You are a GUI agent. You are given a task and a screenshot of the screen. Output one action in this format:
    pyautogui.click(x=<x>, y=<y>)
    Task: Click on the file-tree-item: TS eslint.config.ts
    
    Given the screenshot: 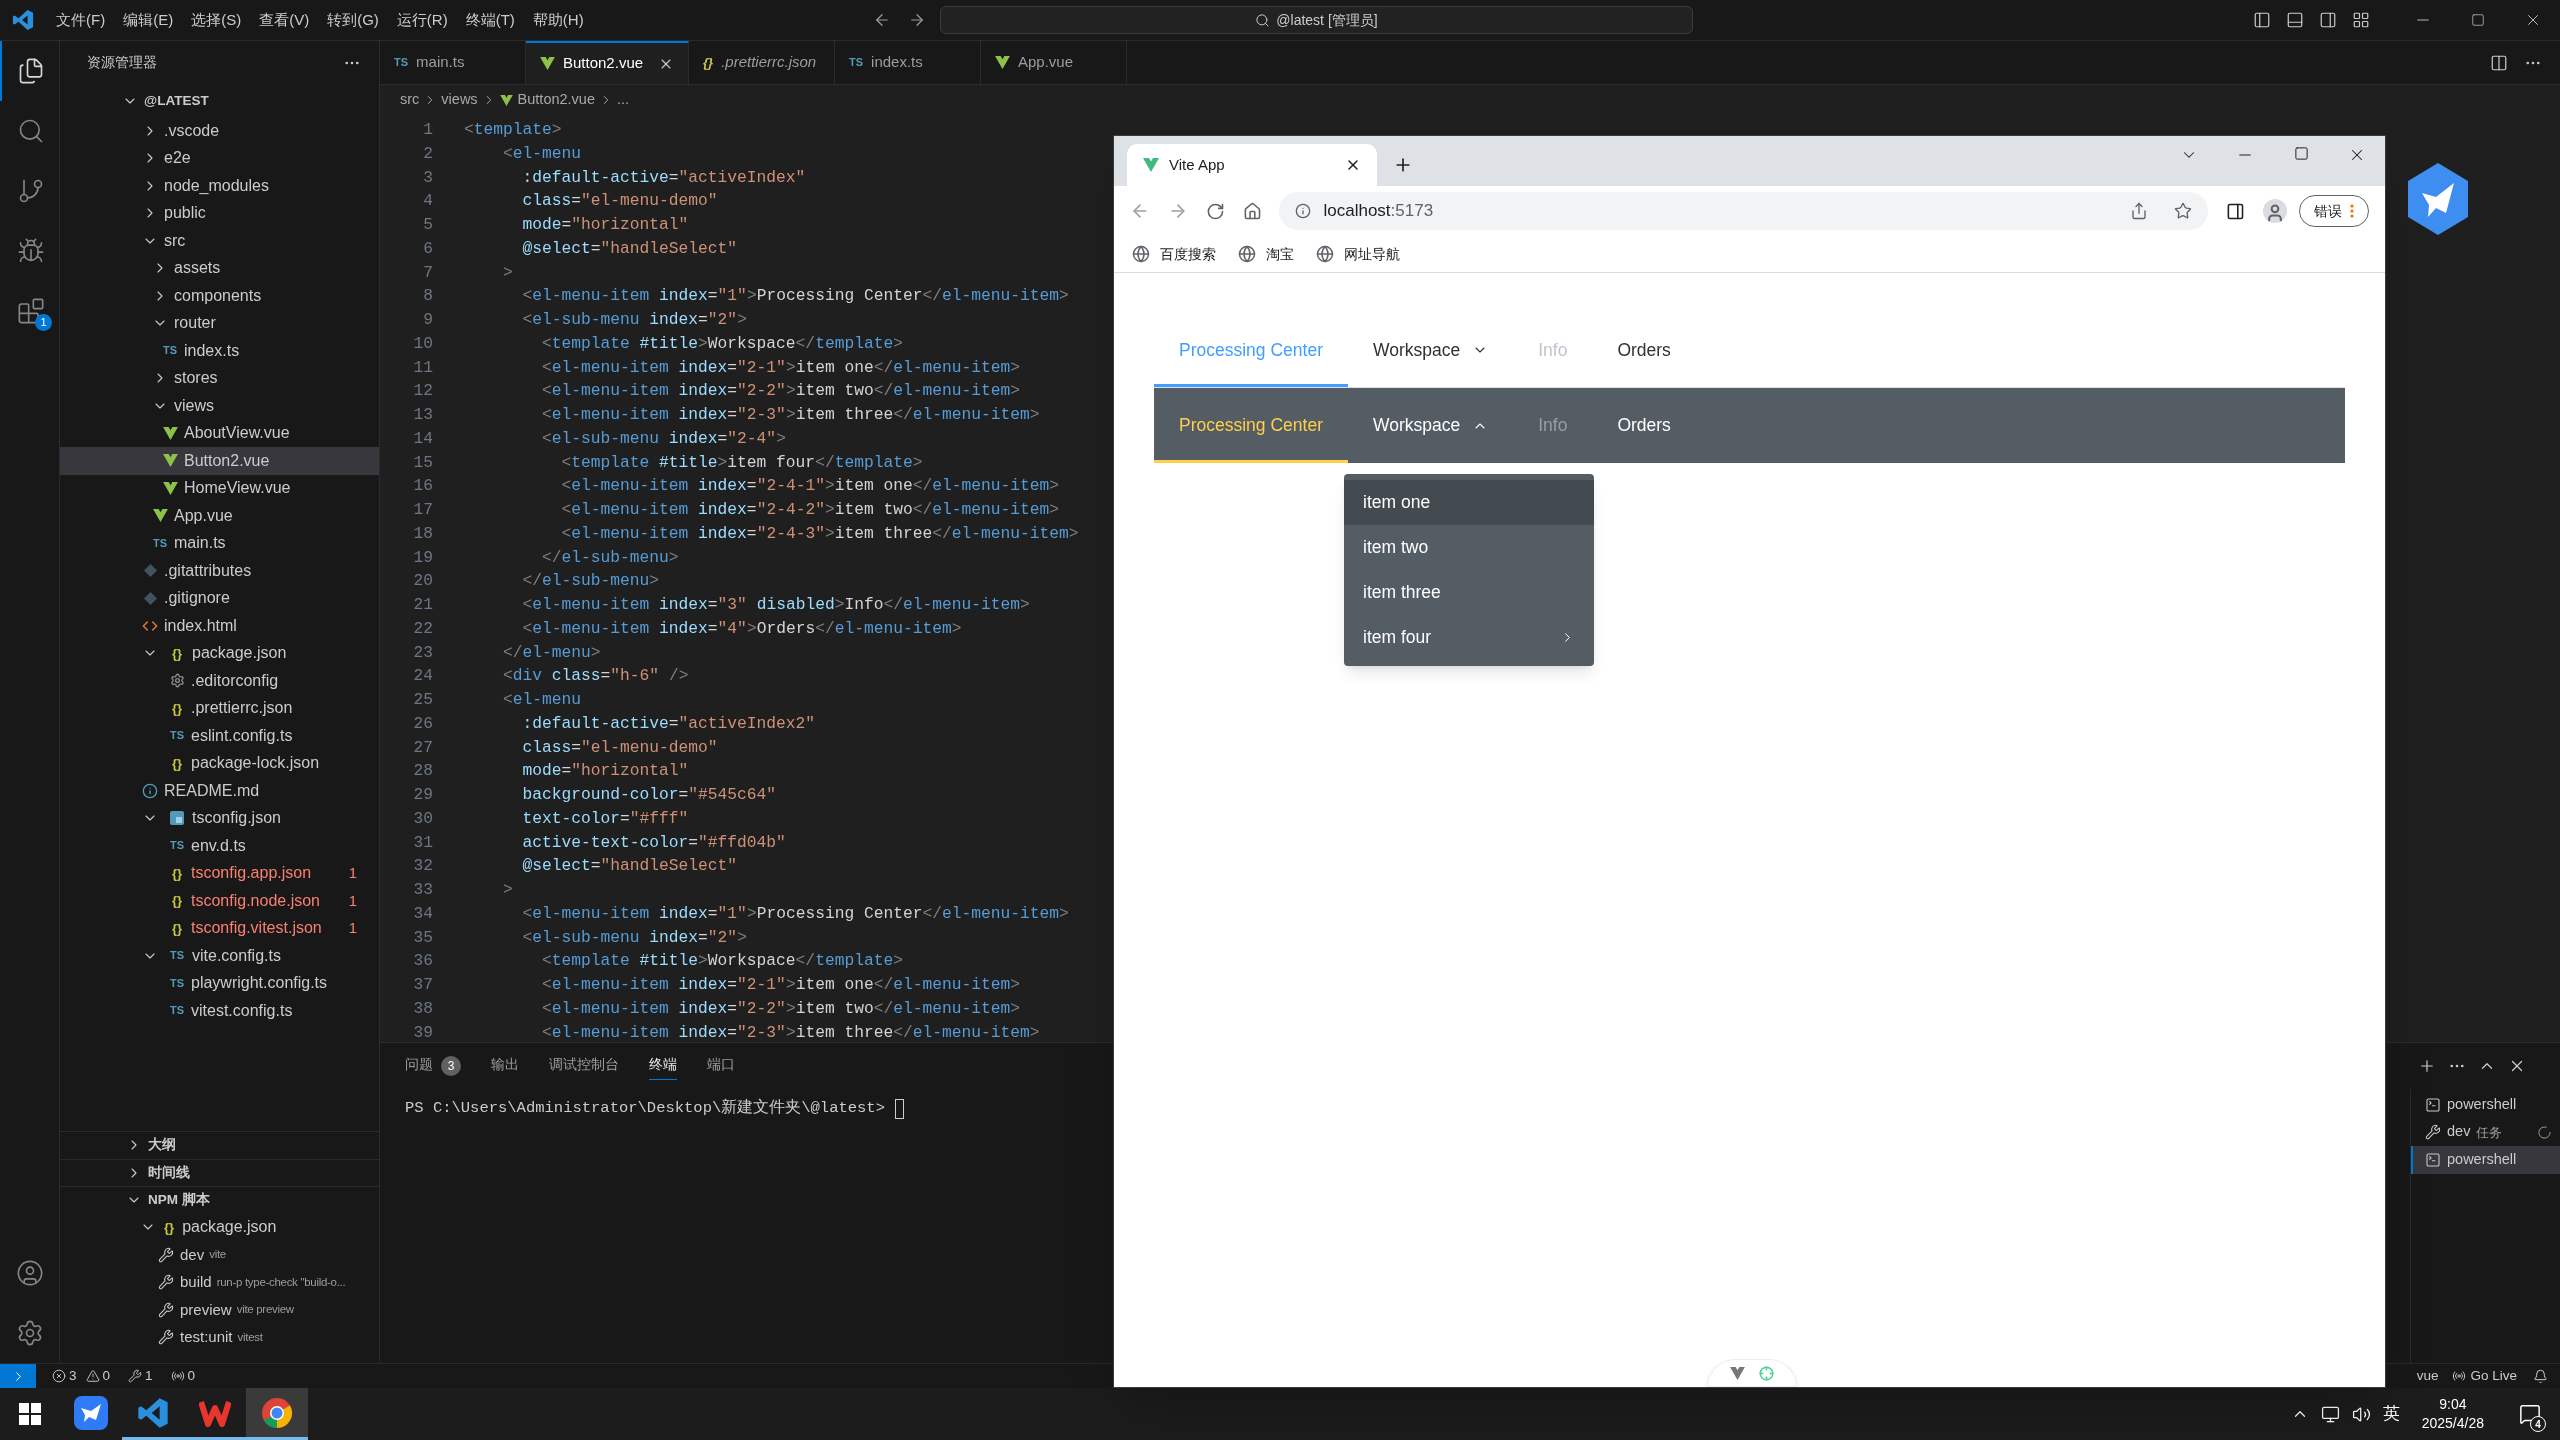 What is the action you would take?
    pyautogui.click(x=219, y=736)
    